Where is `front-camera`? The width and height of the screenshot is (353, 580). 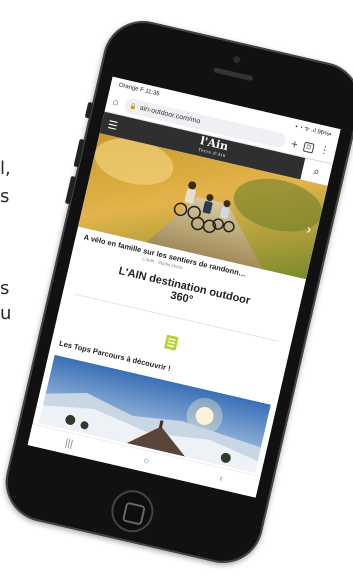
front-camera is located at coordinates (236, 59).